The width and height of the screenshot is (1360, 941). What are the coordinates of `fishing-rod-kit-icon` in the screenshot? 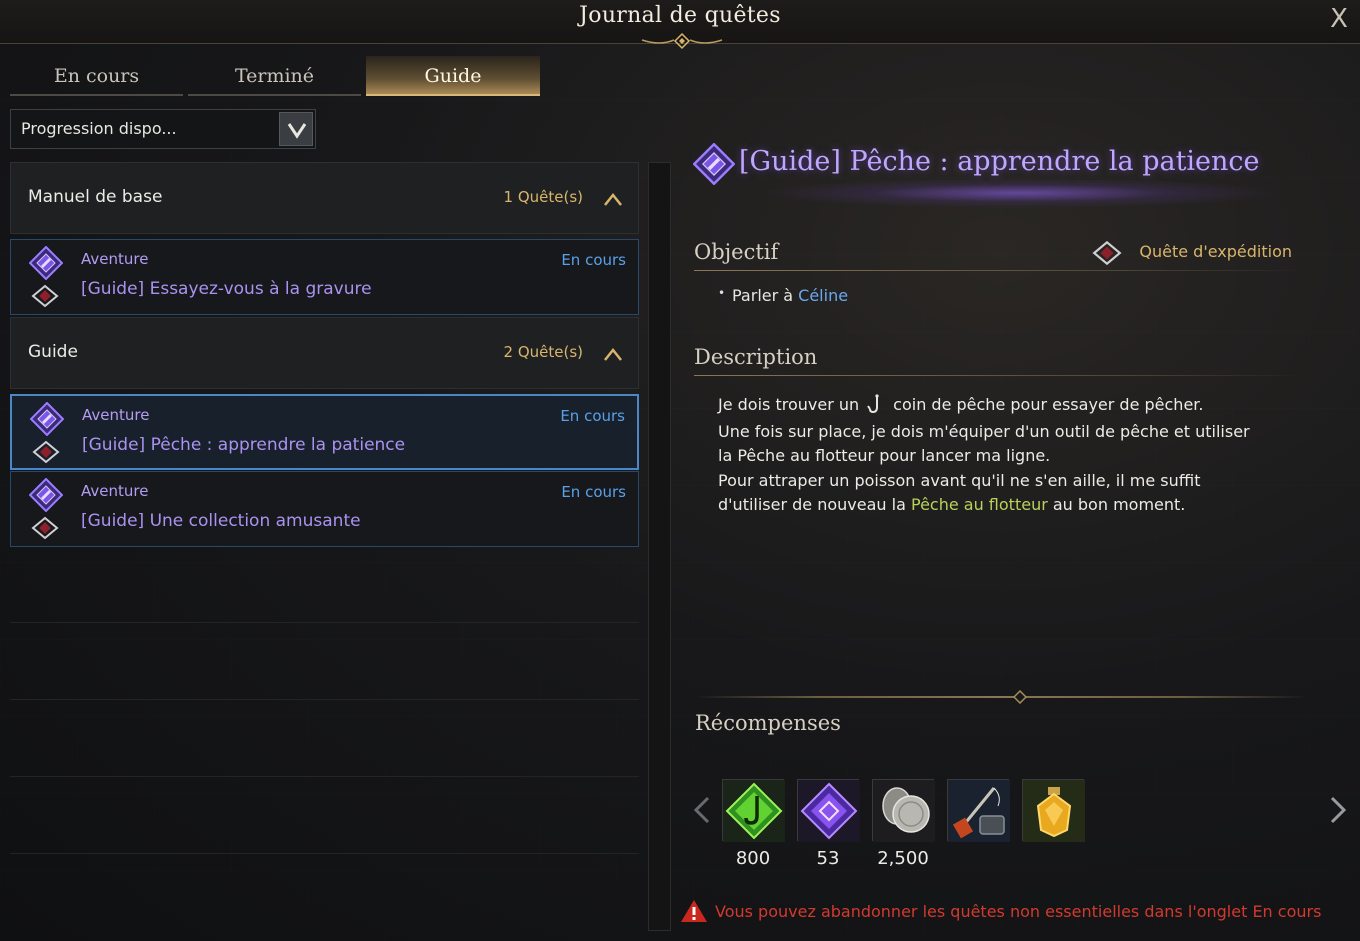 It's located at (979, 811).